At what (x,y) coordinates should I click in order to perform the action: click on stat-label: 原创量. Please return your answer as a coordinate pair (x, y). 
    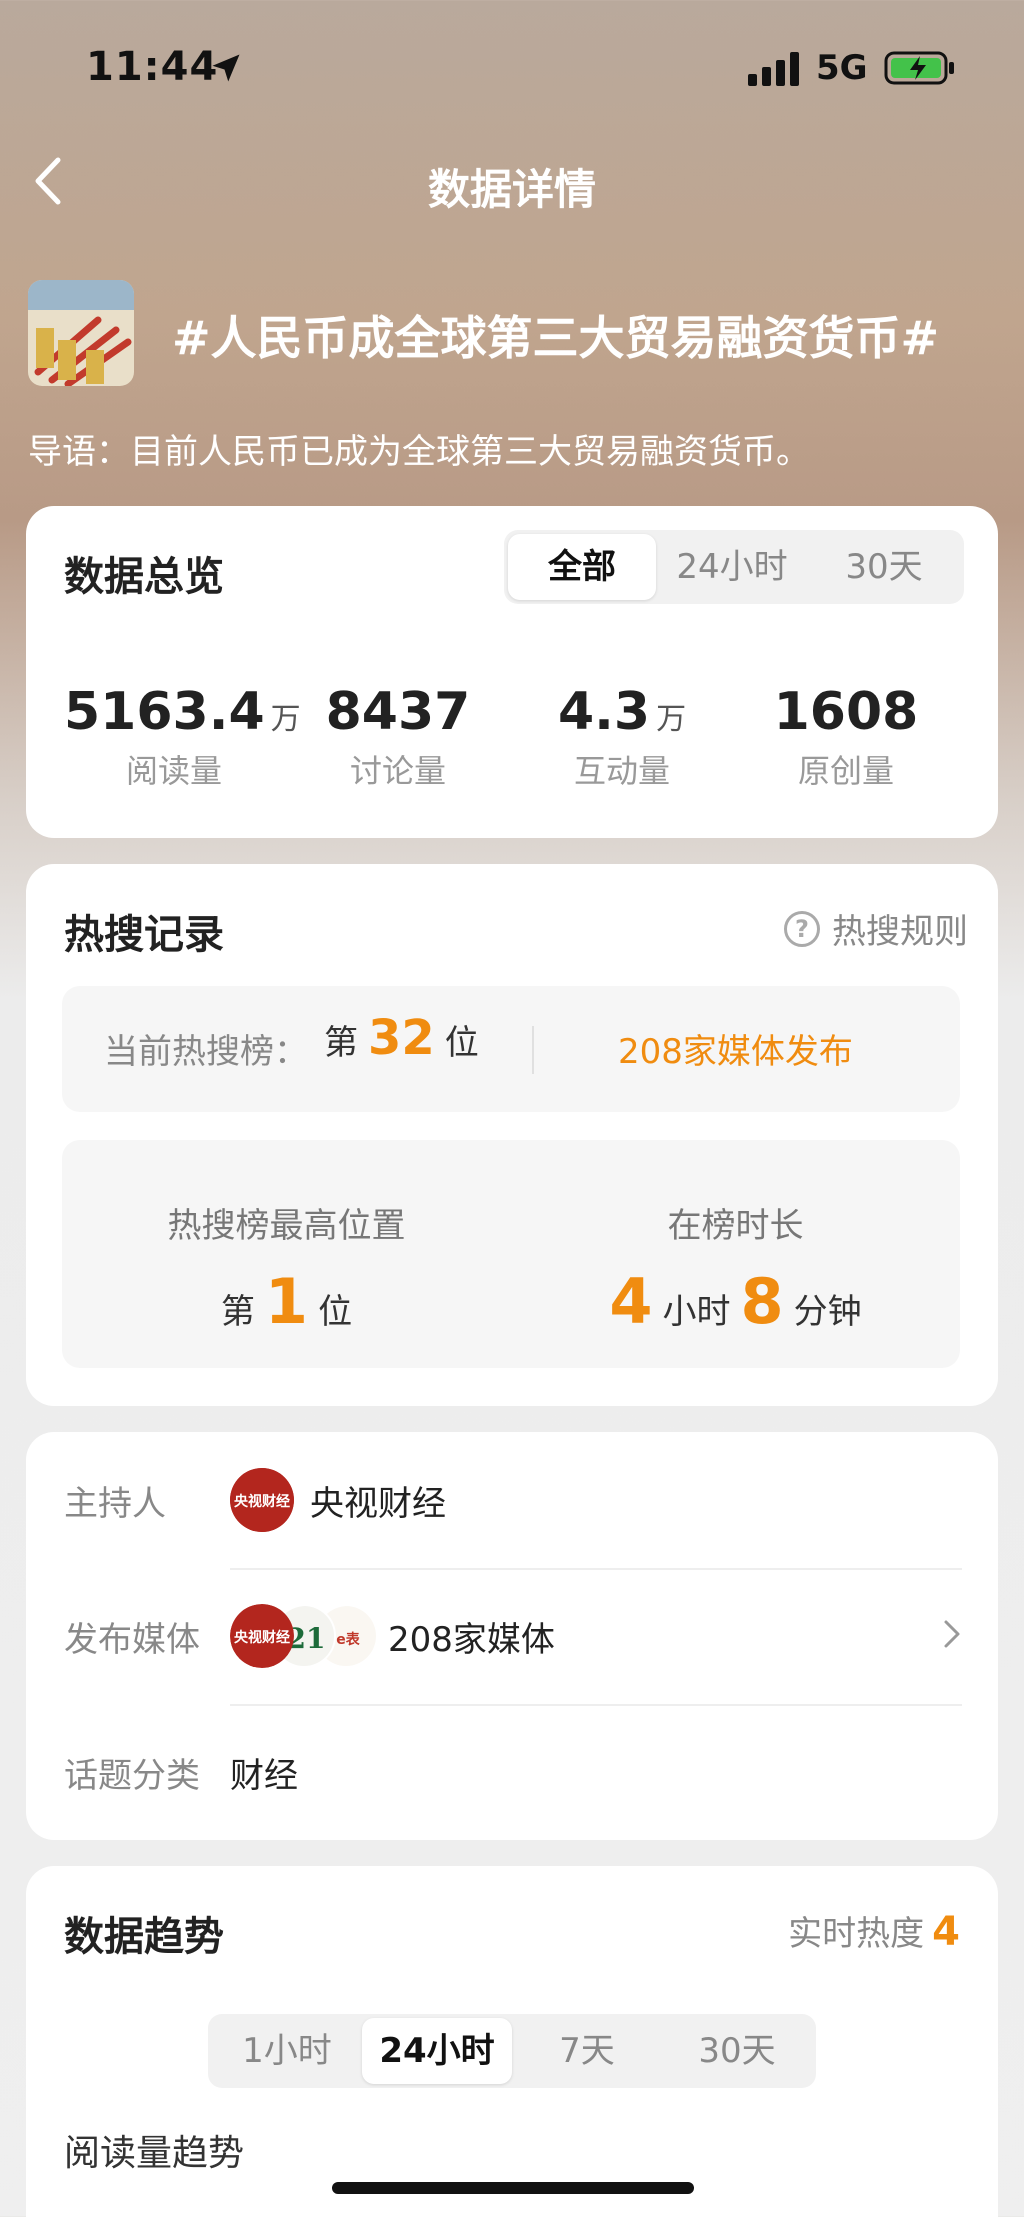
    Looking at the image, I should click on (845, 771).